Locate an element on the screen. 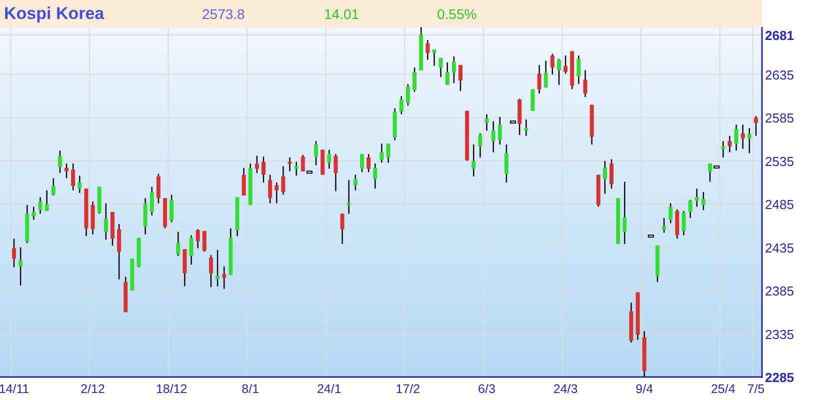 The image size is (820, 400). x-axis-label: 25/4 is located at coordinates (723, 389).